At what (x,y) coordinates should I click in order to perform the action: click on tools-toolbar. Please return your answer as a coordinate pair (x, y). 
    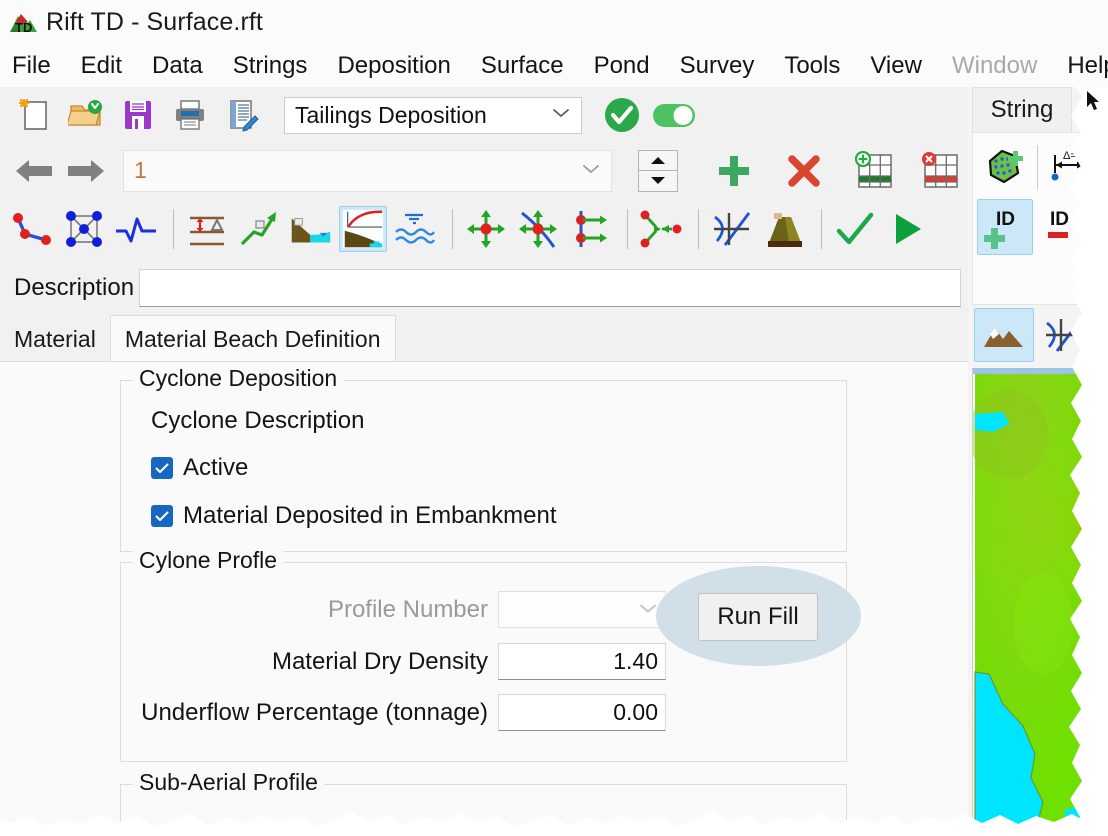
    Looking at the image, I should click on (484, 229).